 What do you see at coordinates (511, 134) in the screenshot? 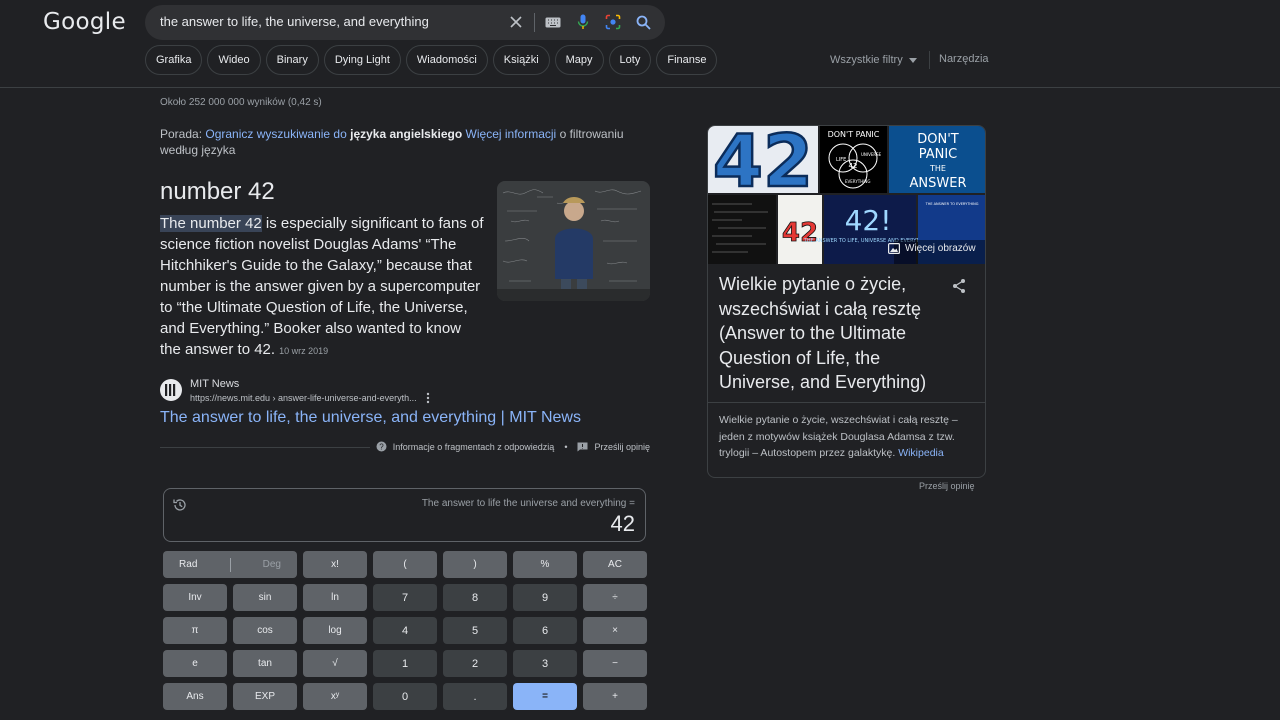
I see `more-info-link: Więcej informacji` at bounding box center [511, 134].